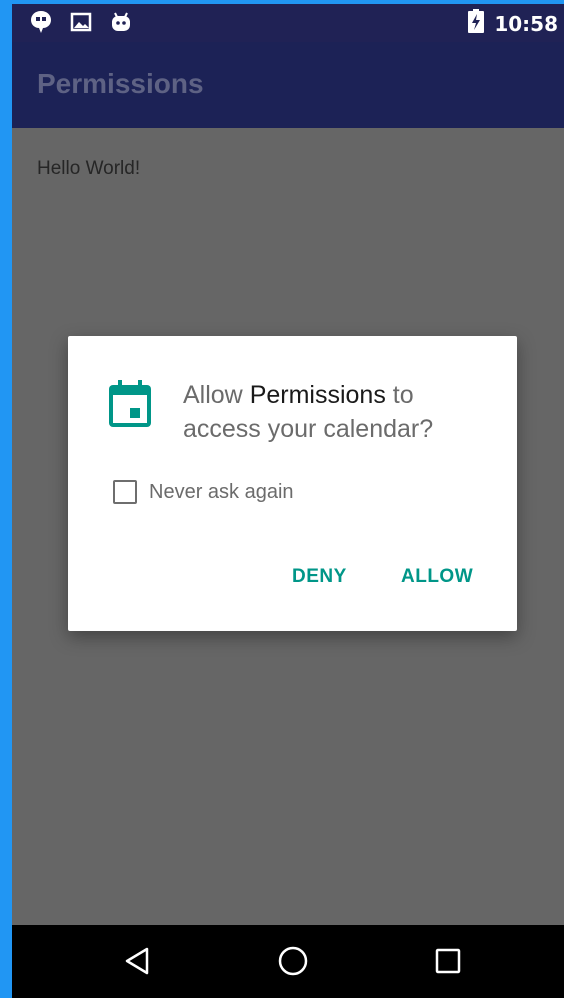 Image resolution: width=564 pixels, height=998 pixels. What do you see at coordinates (41, 24) in the screenshot?
I see `quote-icon` at bounding box center [41, 24].